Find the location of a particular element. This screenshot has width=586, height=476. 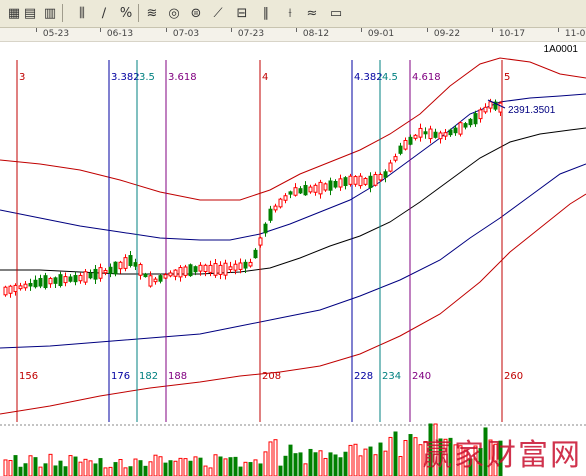

date-label: 07-03 is located at coordinates (186, 34).